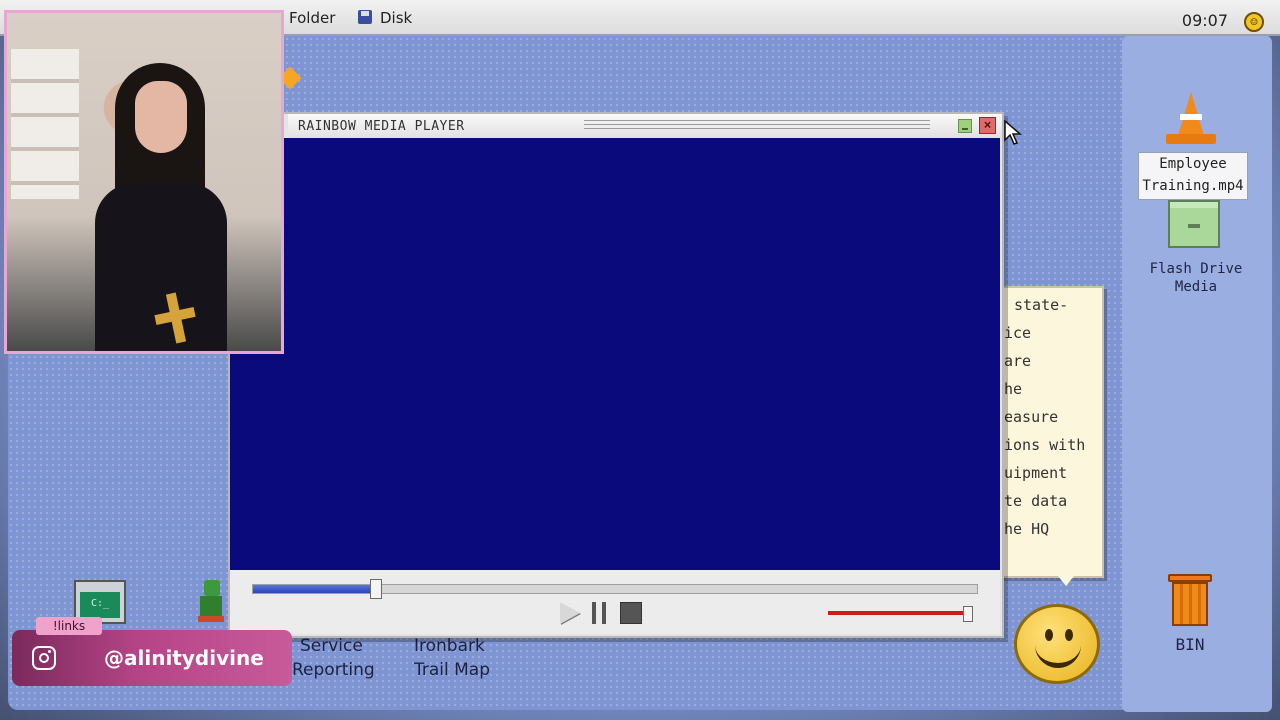 The image size is (1280, 720). What do you see at coordinates (184, 658) in the screenshot?
I see `social-handle: @alinitydivine` at bounding box center [184, 658].